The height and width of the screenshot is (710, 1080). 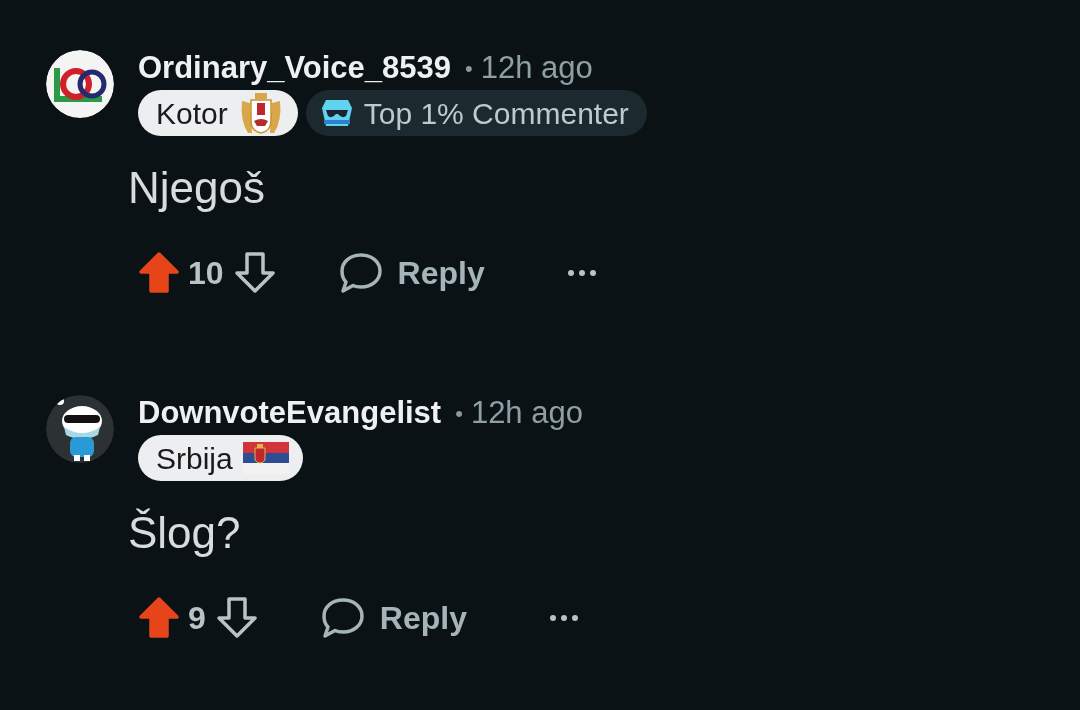 What do you see at coordinates (197, 188) in the screenshot?
I see `comment-text: Njegoš` at bounding box center [197, 188].